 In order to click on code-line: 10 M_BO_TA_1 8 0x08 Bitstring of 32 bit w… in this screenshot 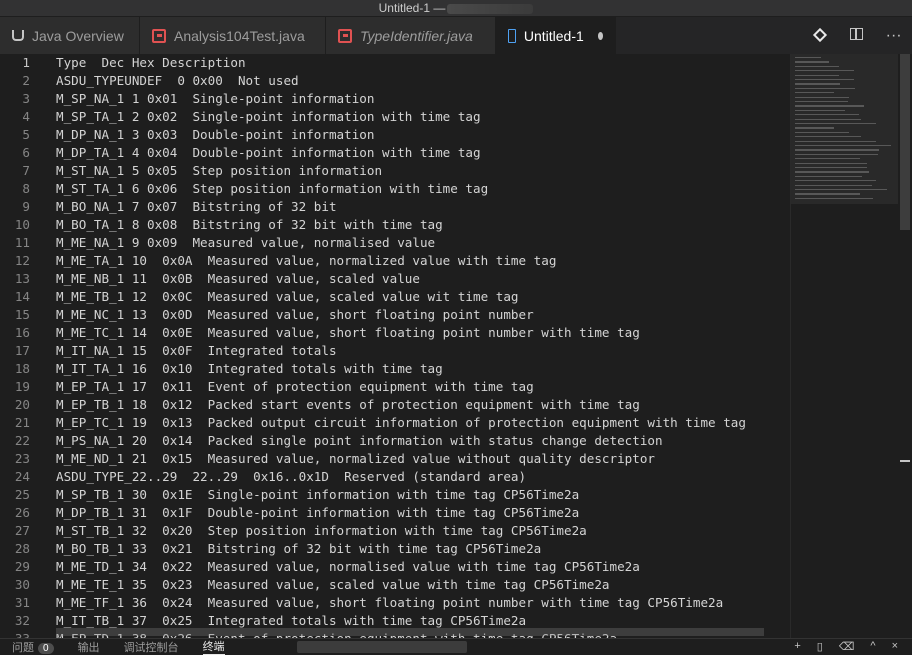, I will do `click(395, 225)`.